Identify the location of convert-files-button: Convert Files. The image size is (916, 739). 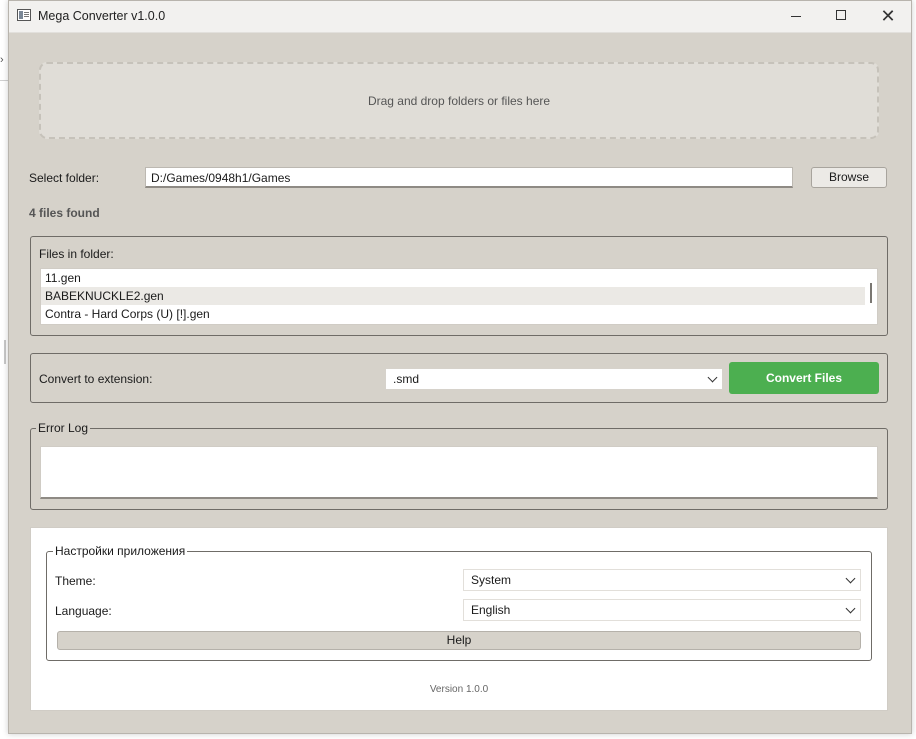
(804, 378).